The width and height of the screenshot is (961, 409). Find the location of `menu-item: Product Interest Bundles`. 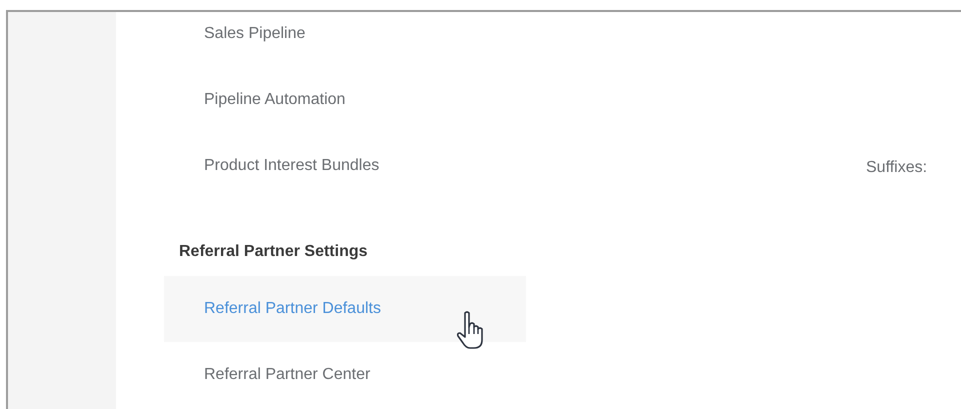

menu-item: Product Interest Bundles is located at coordinates (345, 166).